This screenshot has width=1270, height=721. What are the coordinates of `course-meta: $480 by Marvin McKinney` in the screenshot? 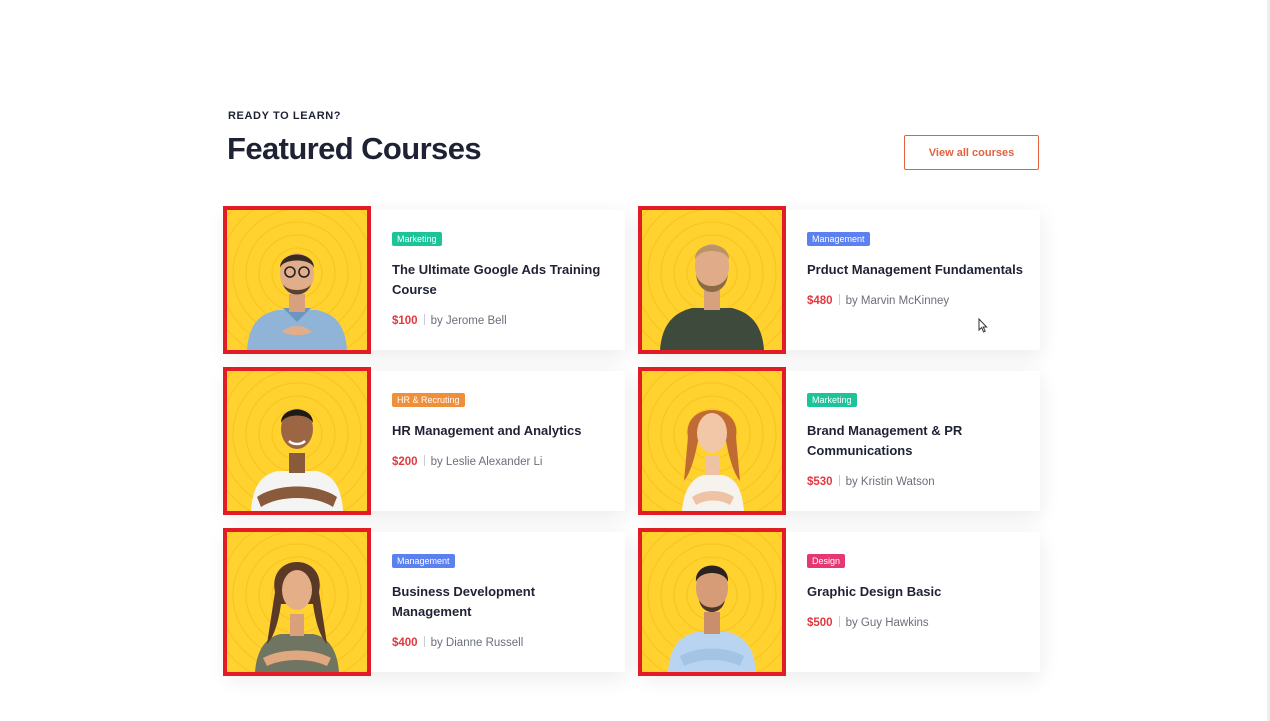 It's located at (878, 300).